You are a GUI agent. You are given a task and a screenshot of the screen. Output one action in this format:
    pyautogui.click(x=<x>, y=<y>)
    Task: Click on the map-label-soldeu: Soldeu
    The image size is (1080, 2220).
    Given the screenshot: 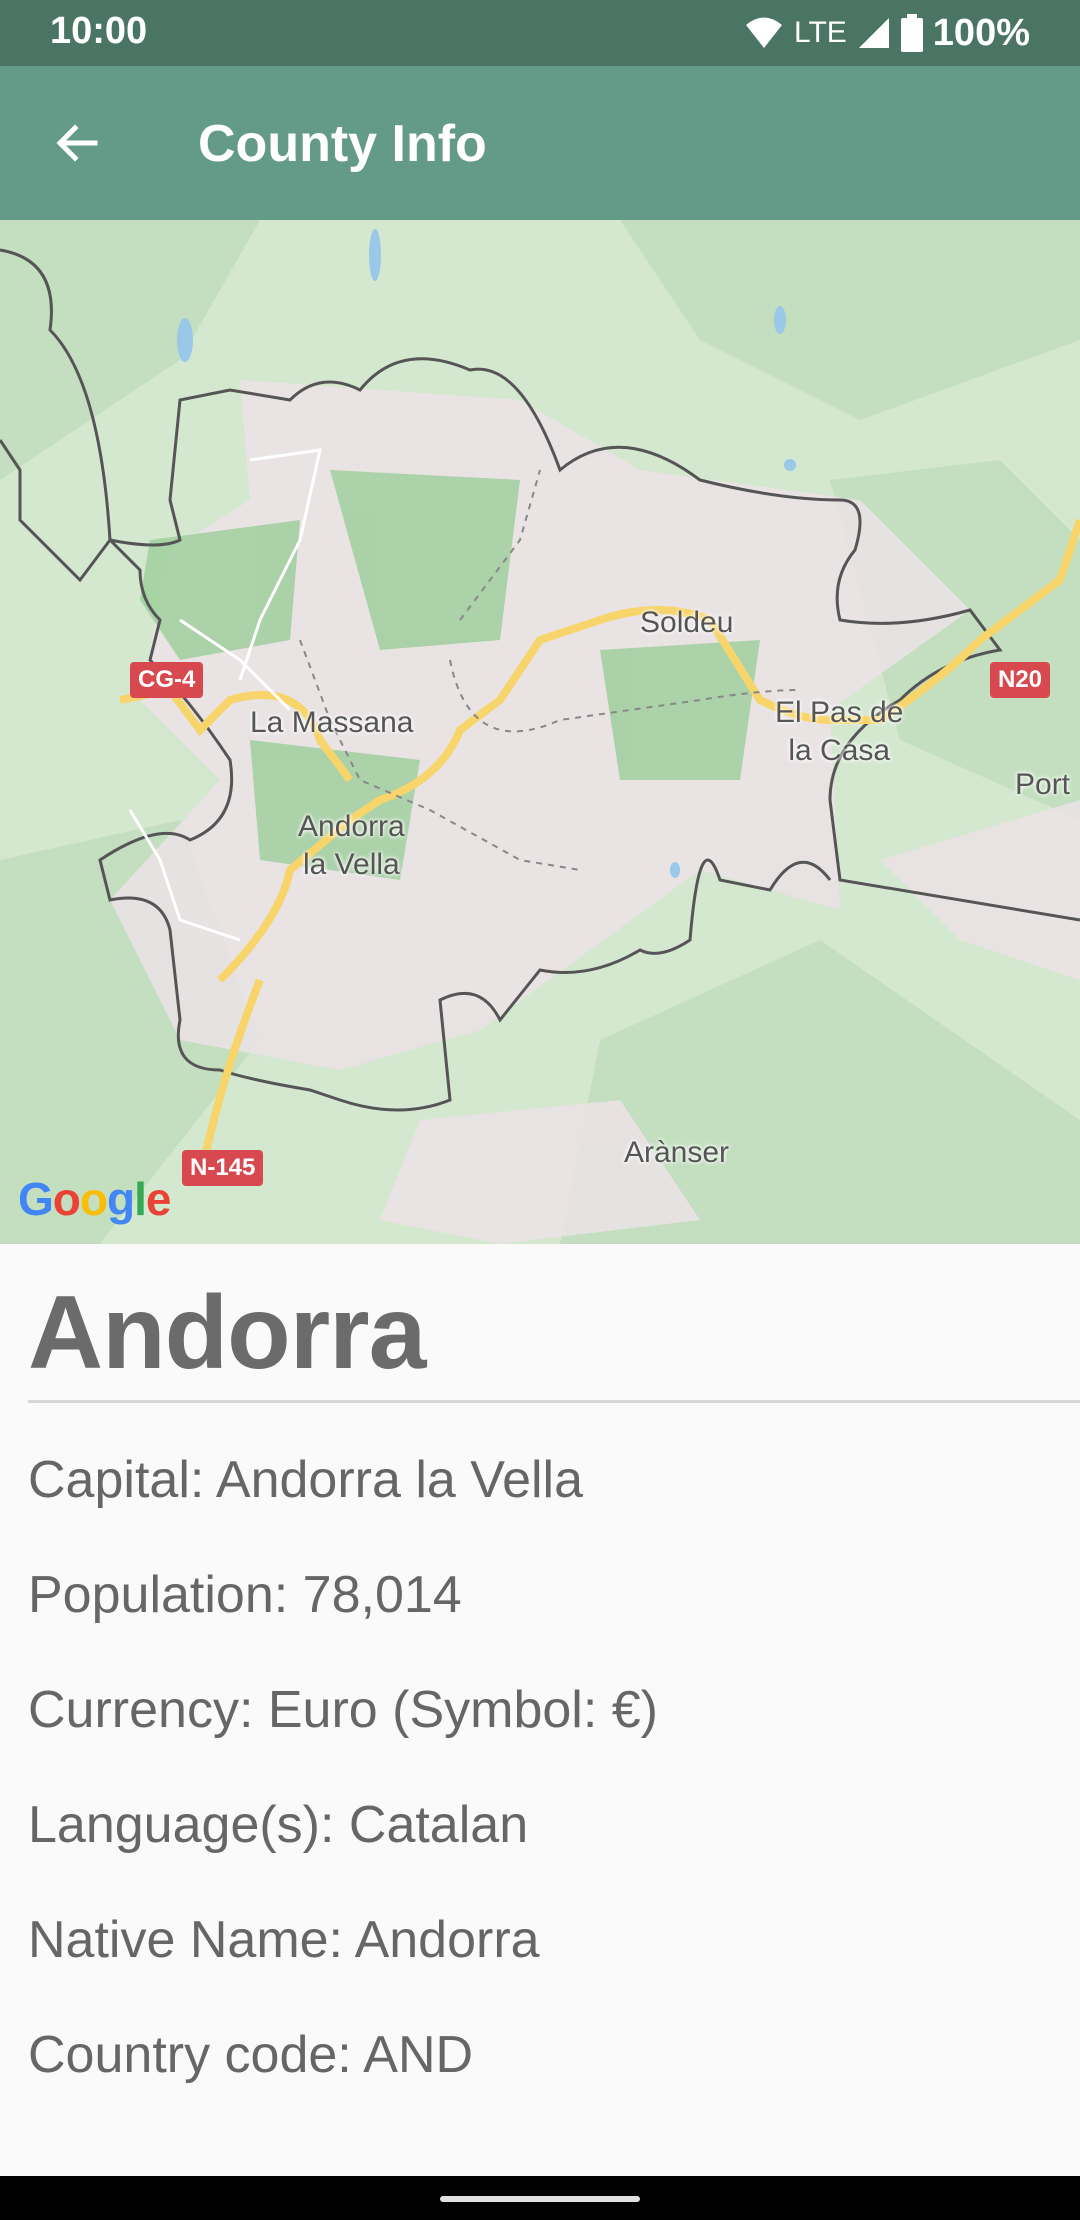 What is the action you would take?
    pyautogui.click(x=687, y=622)
    